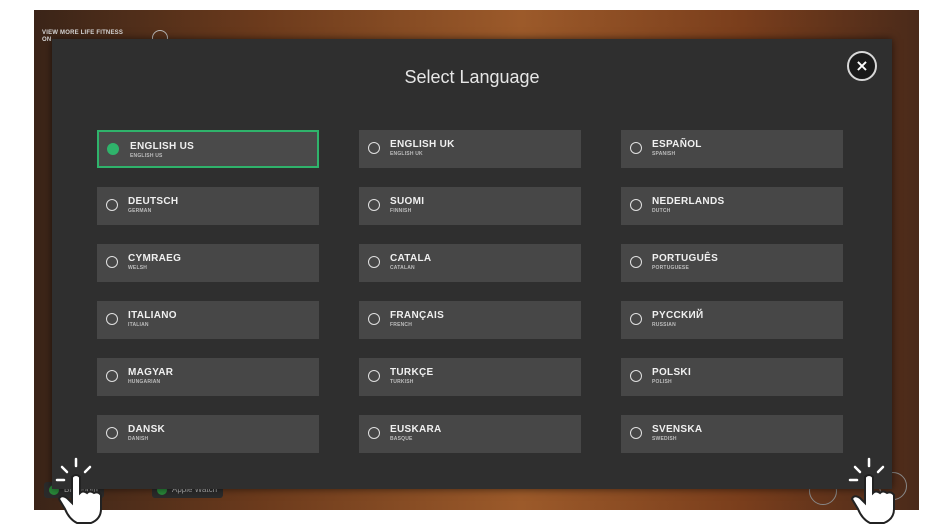  What do you see at coordinates (470, 377) in the screenshot?
I see `language-option-turkish: TURKÇE TURKISH` at bounding box center [470, 377].